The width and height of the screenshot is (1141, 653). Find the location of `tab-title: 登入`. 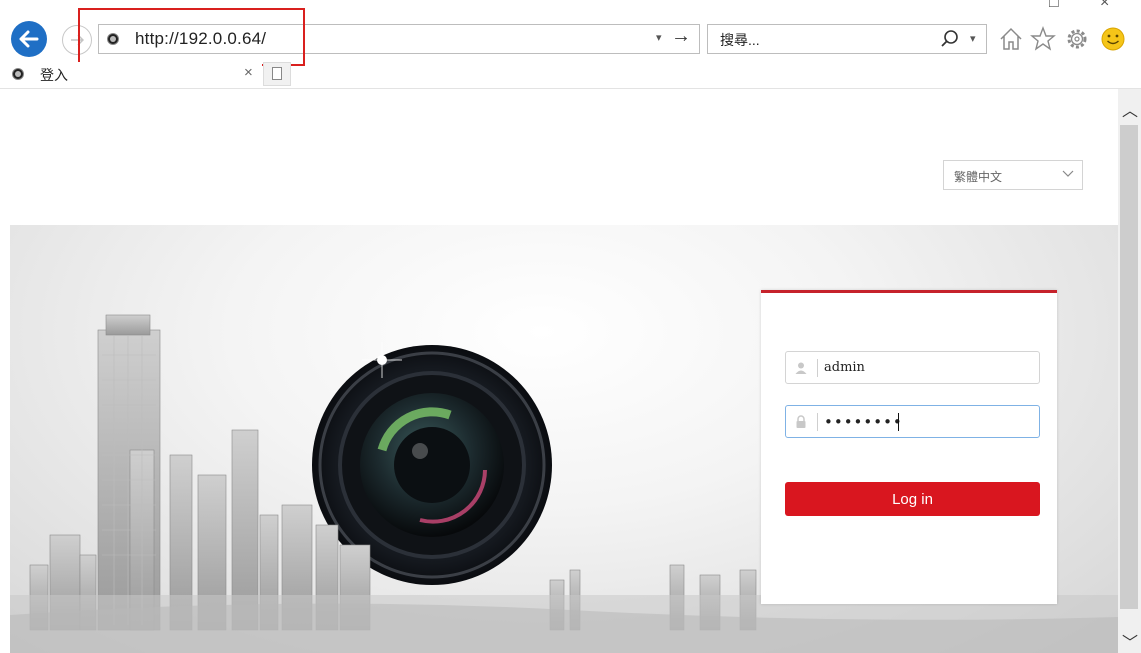

tab-title: 登入 is located at coordinates (54, 75).